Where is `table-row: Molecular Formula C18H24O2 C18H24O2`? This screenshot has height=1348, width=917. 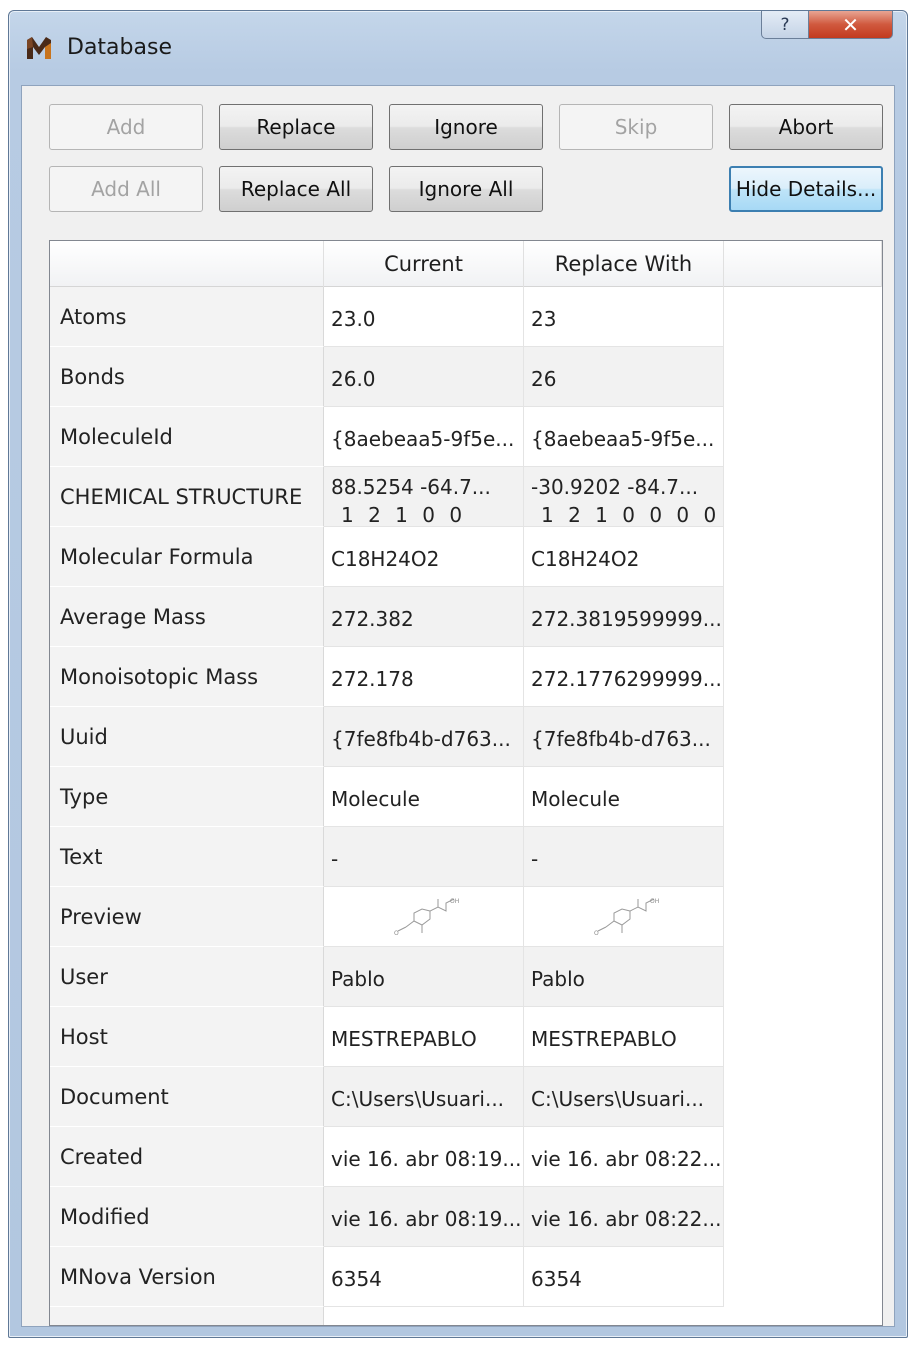 table-row: Molecular Formula C18H24O2 C18H24O2 is located at coordinates (387, 557).